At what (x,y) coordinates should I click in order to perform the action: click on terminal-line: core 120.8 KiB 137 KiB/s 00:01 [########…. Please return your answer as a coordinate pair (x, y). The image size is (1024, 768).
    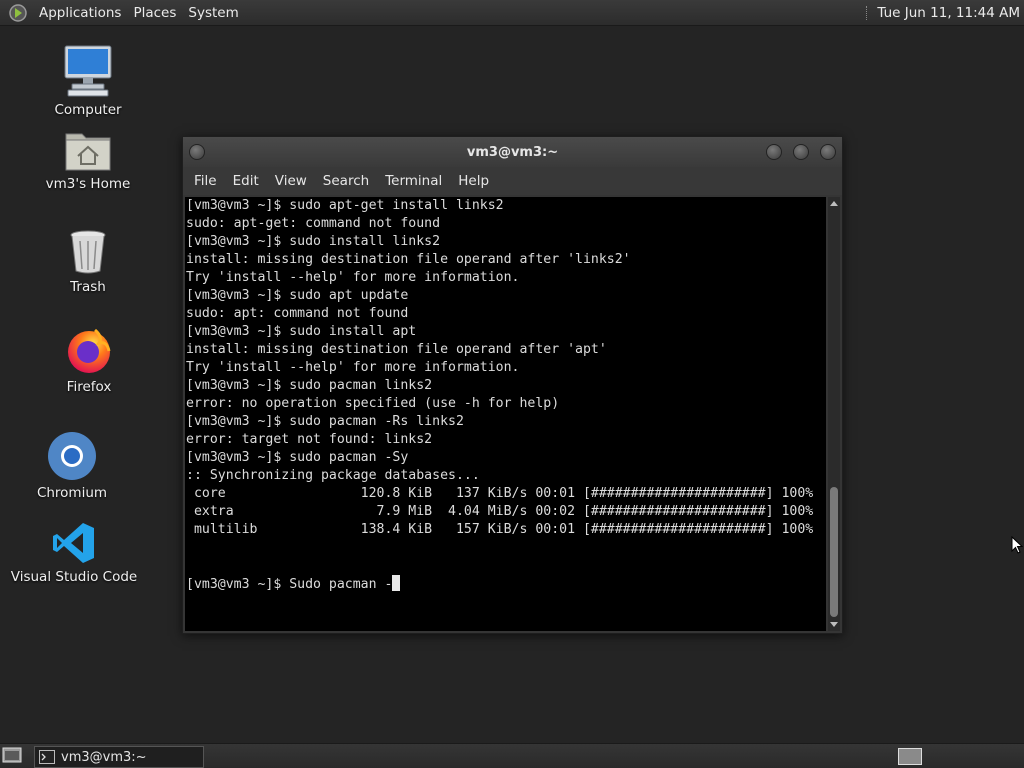
    Looking at the image, I should click on (500, 493).